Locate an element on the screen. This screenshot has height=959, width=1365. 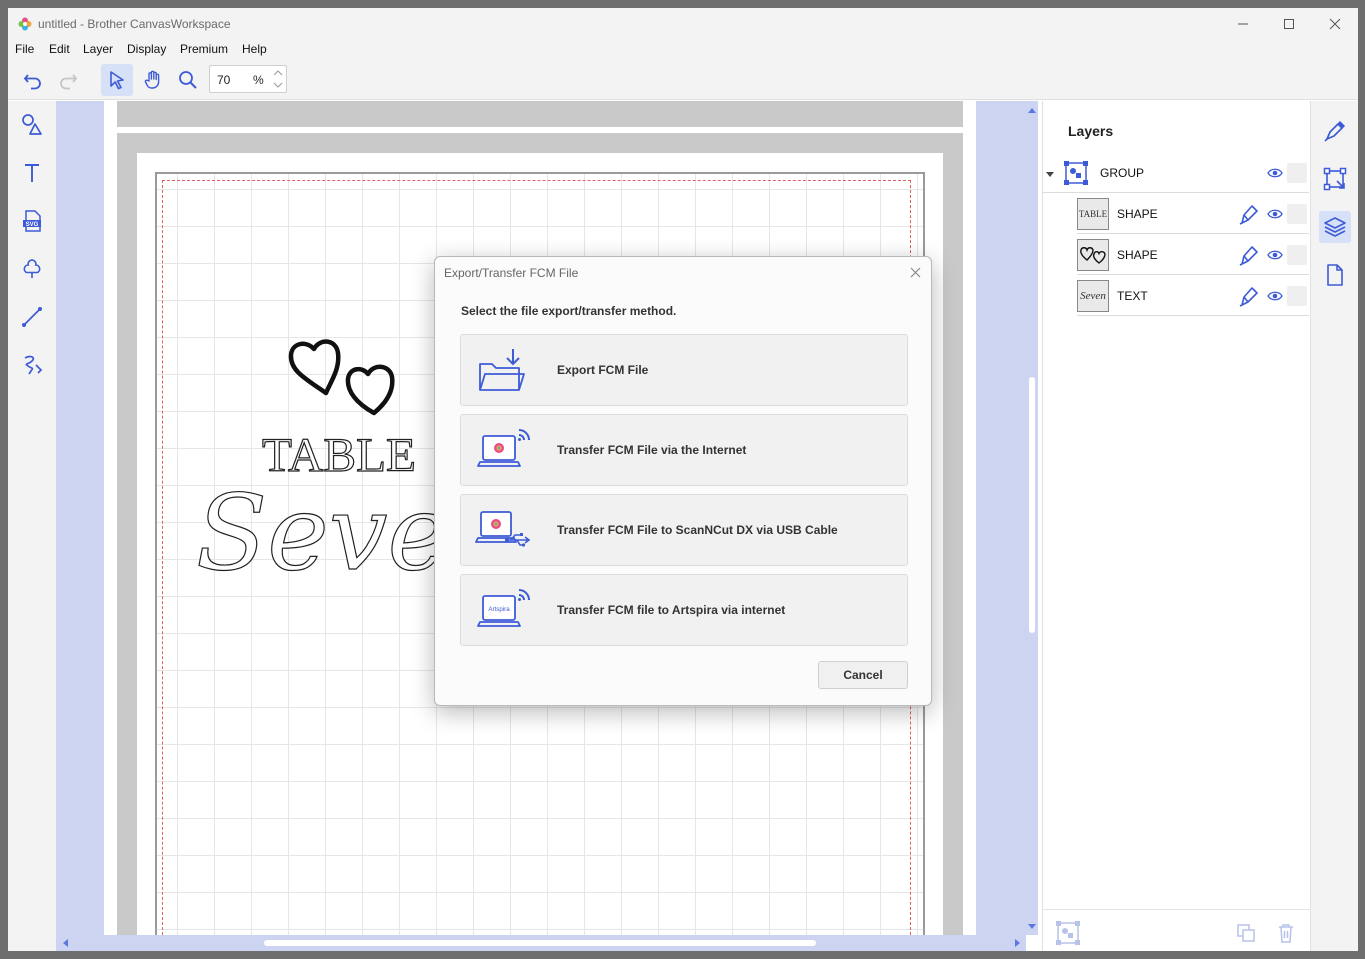
layers-tool-button is located at coordinates (1335, 227).